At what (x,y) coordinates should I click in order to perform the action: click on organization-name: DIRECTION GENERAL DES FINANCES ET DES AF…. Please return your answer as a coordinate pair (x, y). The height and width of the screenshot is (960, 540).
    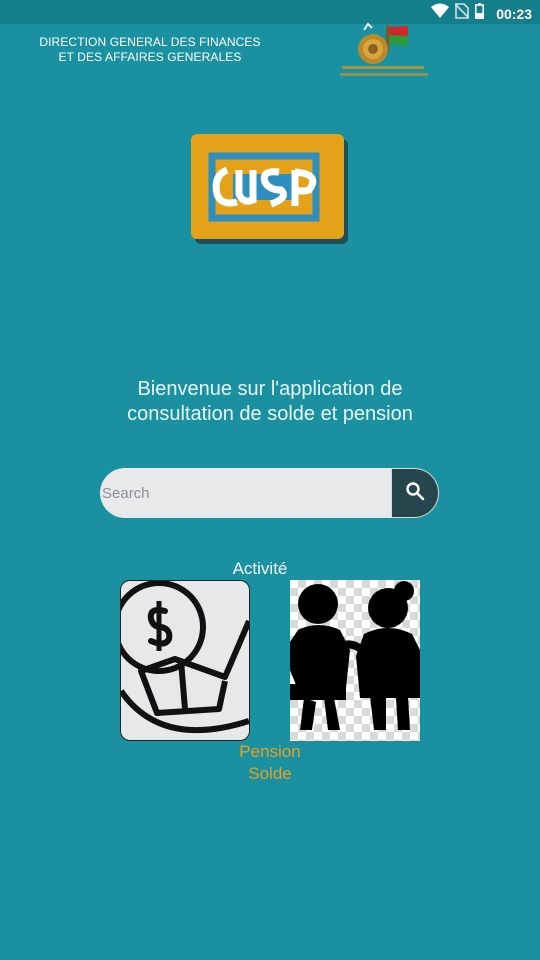
    Looking at the image, I should click on (150, 50).